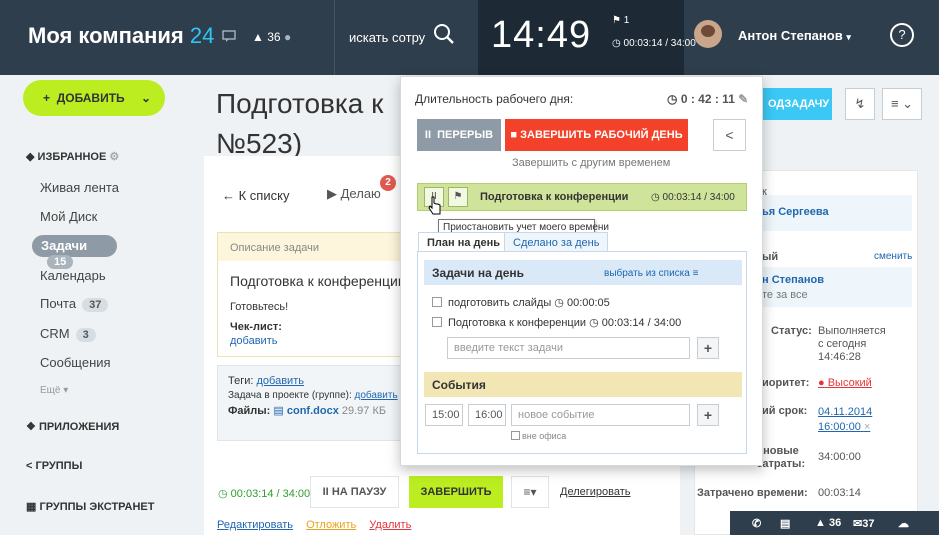  I want to click on sidebar-item-tasks: Задачи 15, so click(74, 252).